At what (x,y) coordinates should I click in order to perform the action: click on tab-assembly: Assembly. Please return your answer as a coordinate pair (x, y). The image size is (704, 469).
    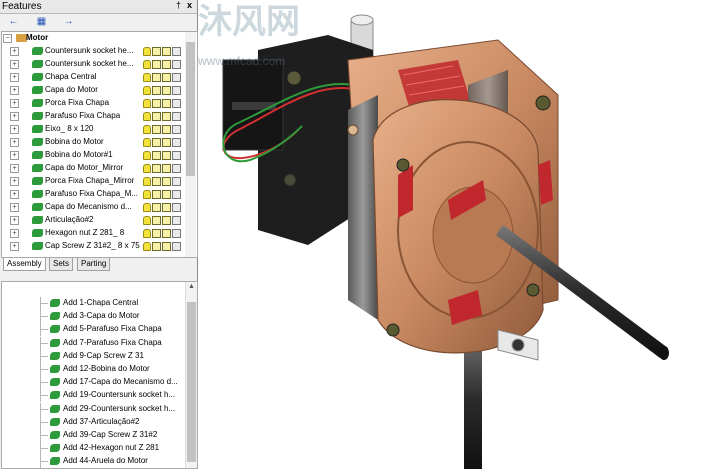
    Looking at the image, I should click on (24, 264).